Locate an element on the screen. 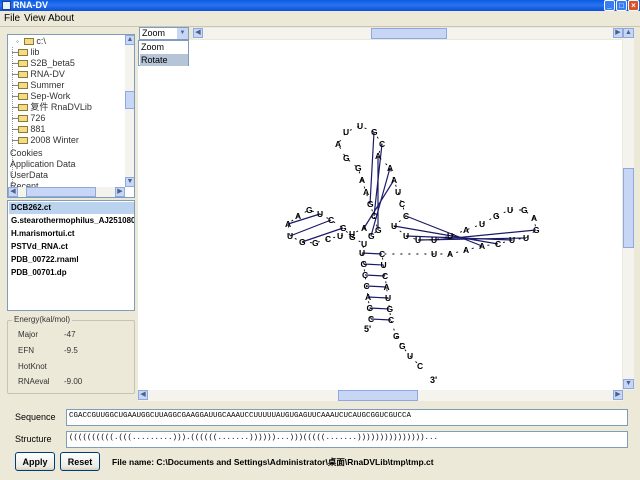 The image size is (640, 480). tree-item: UserData is located at coordinates (29, 175).